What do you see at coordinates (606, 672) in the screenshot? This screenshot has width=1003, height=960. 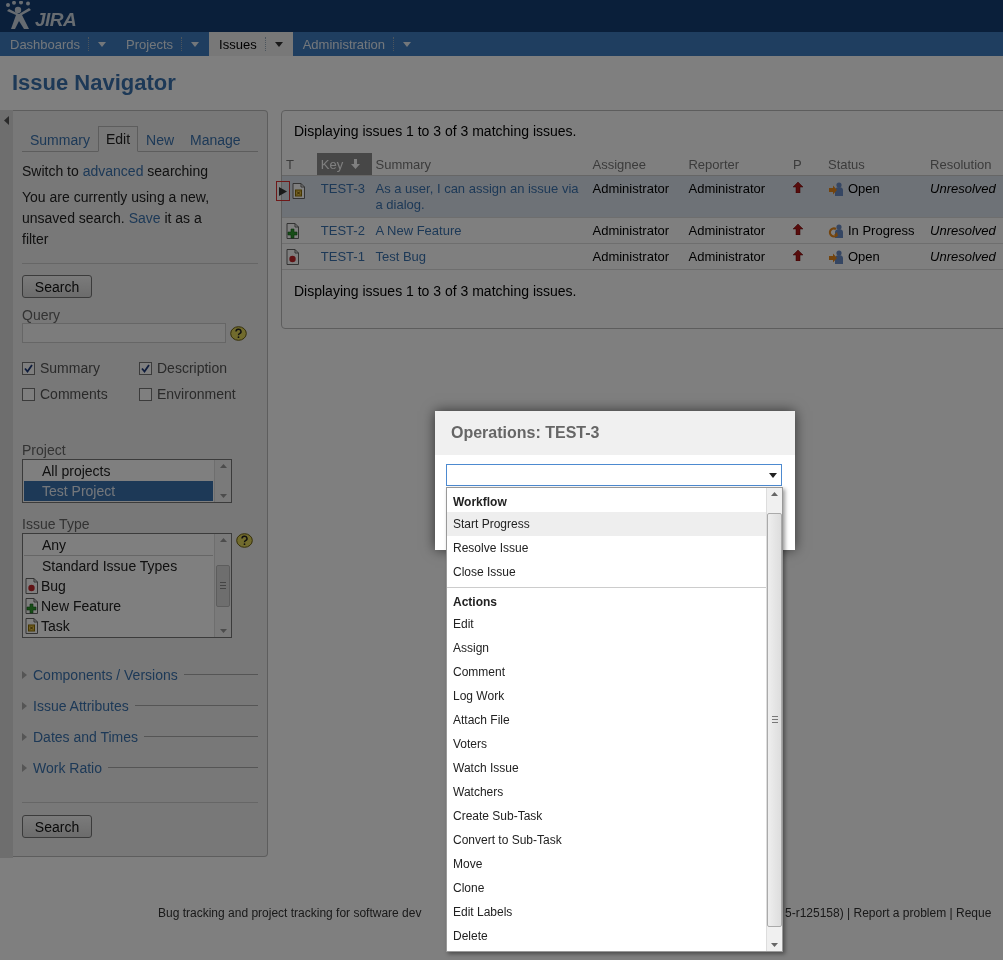 I see `menu-item: Comment` at bounding box center [606, 672].